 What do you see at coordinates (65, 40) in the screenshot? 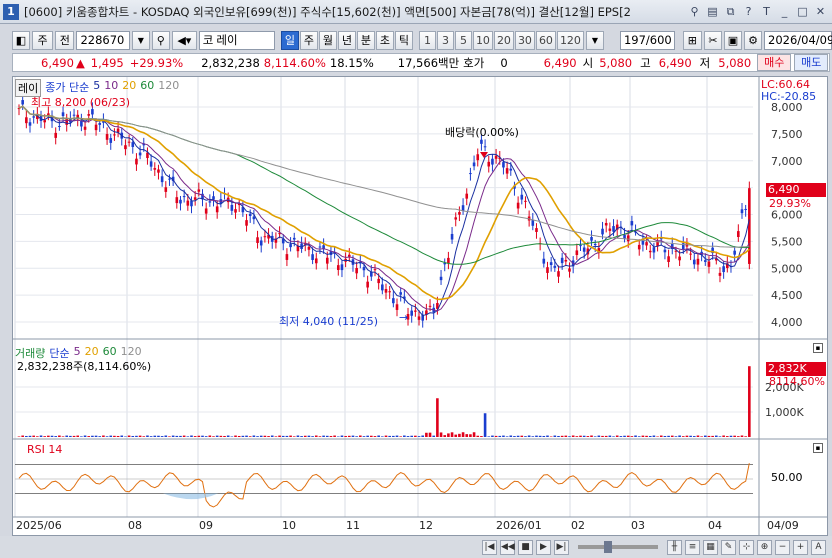
I see `period-button: 전` at bounding box center [65, 40].